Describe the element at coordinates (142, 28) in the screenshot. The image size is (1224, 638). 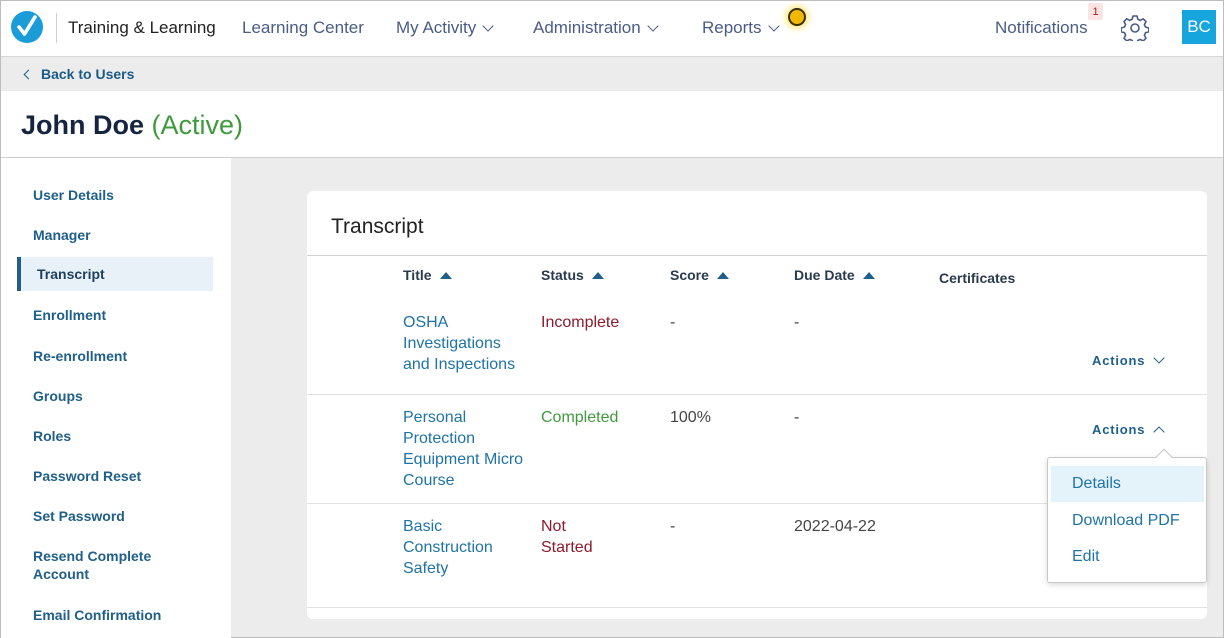
I see `app-name: Training & Learning` at that location.